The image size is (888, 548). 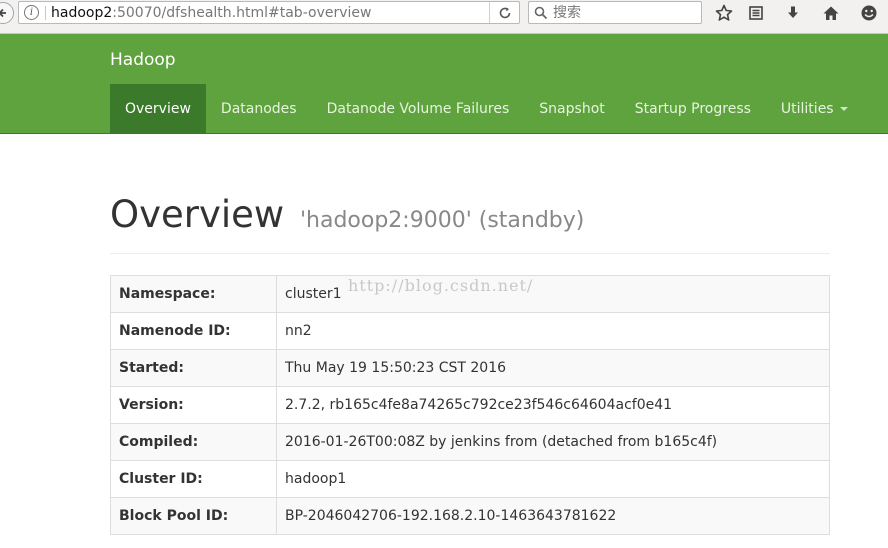 I want to click on page-title: Overview 'hadoop2:9000' (standby), so click(x=470, y=218).